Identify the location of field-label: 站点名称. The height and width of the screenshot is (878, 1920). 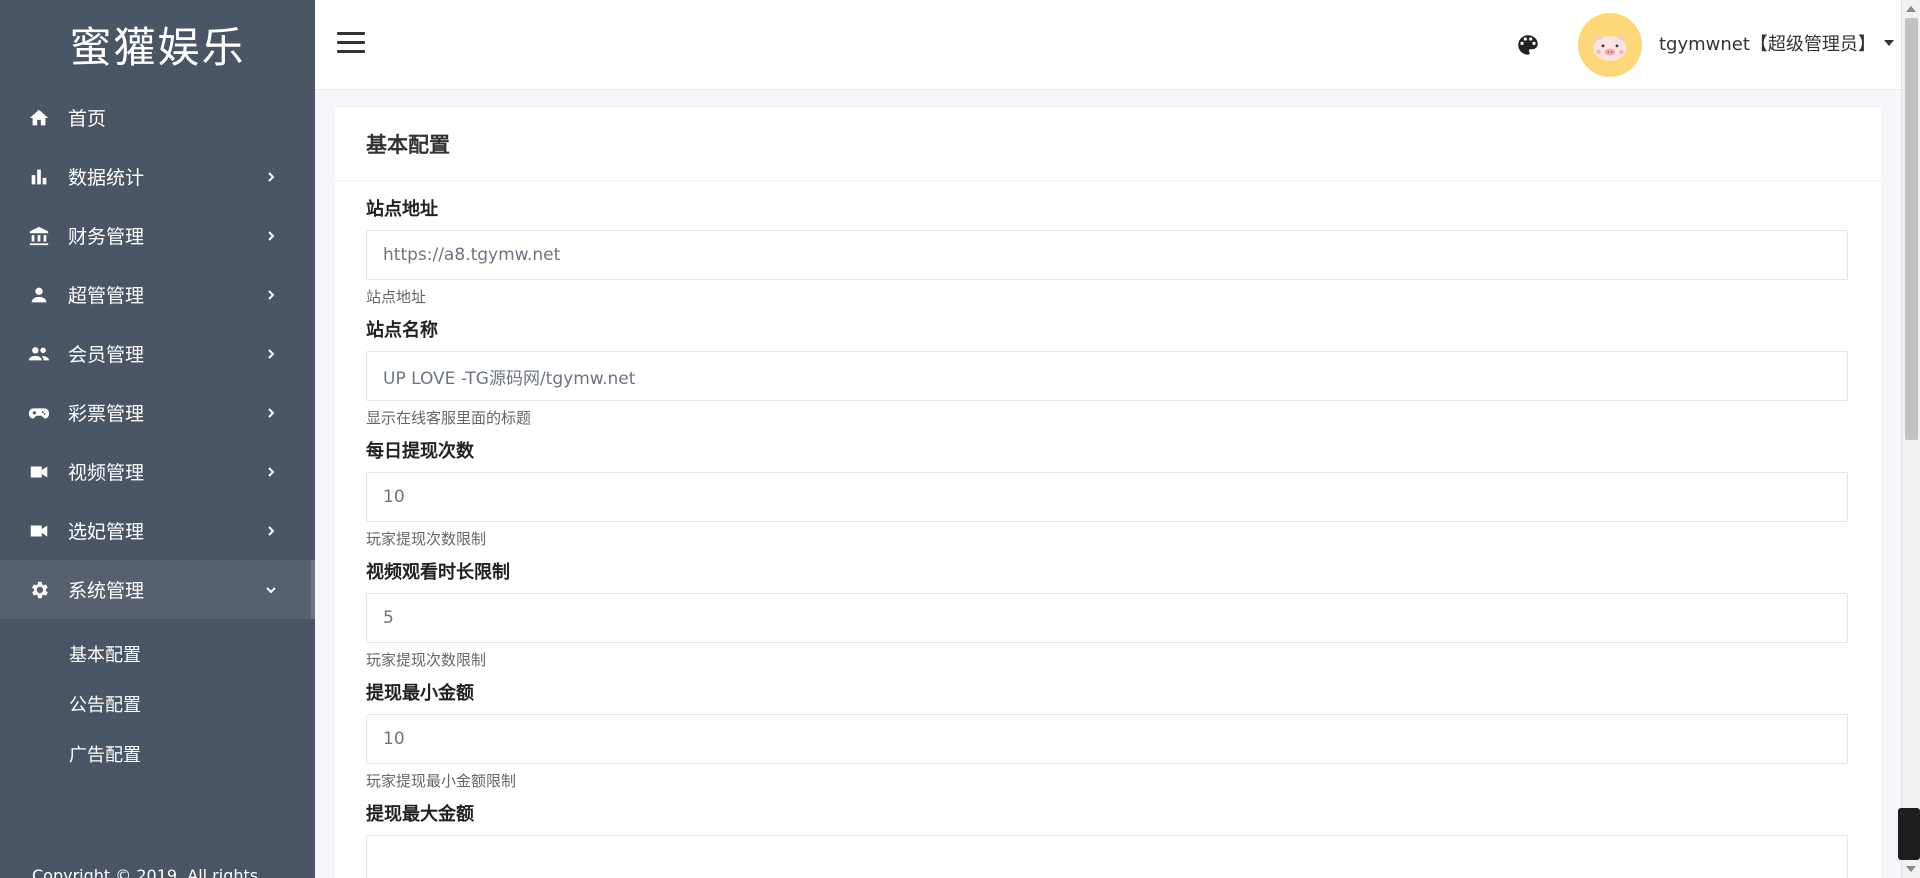
(402, 330).